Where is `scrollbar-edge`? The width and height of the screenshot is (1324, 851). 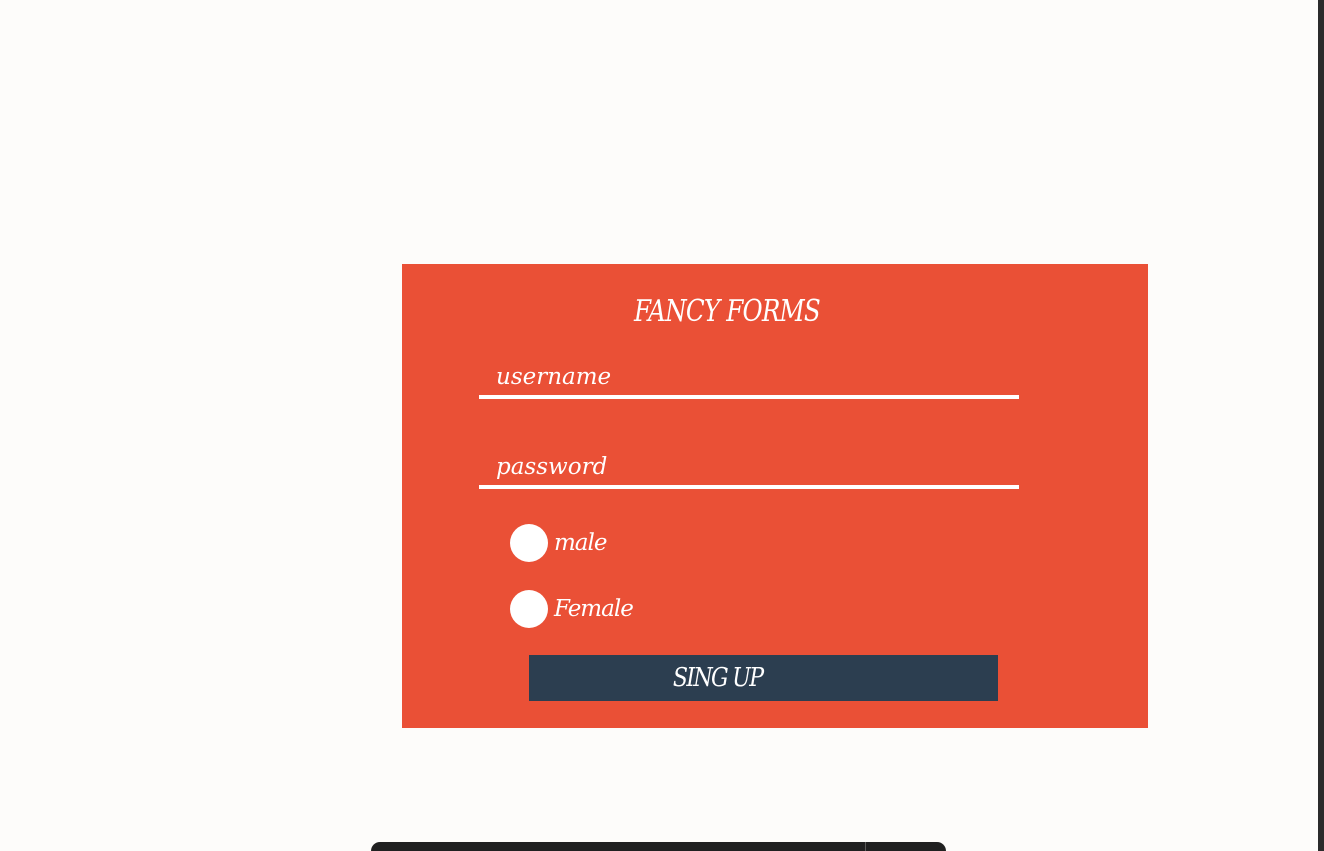 scrollbar-edge is located at coordinates (1321, 425).